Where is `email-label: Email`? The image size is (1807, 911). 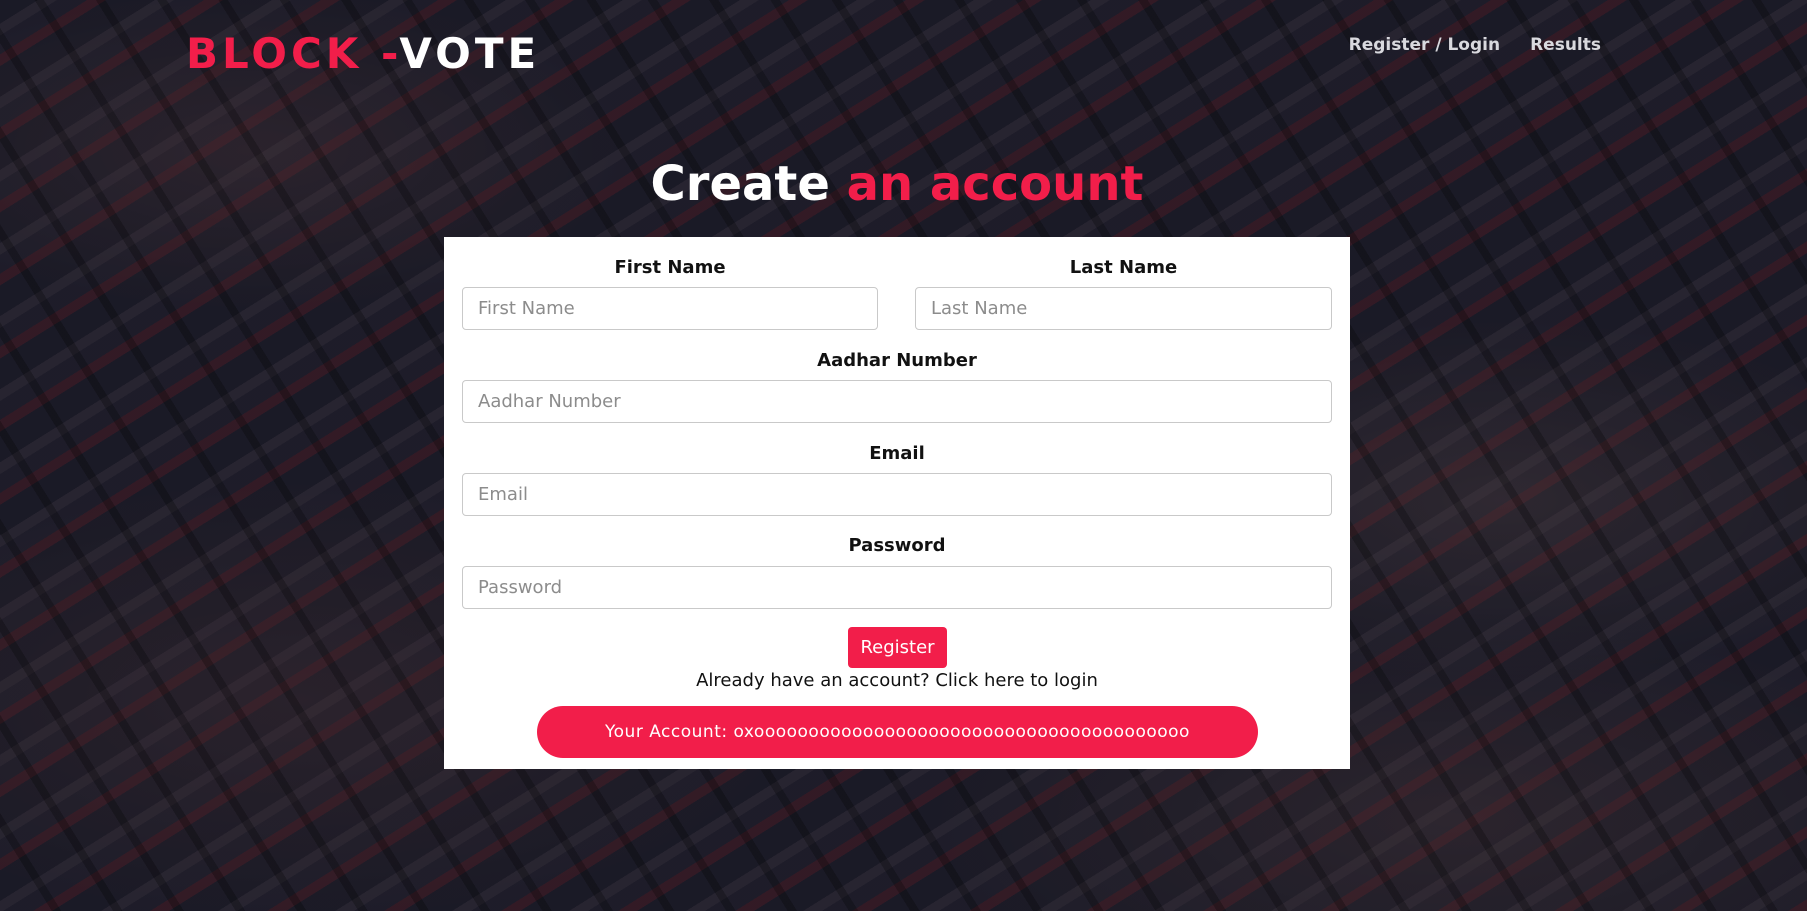
email-label: Email is located at coordinates (897, 453).